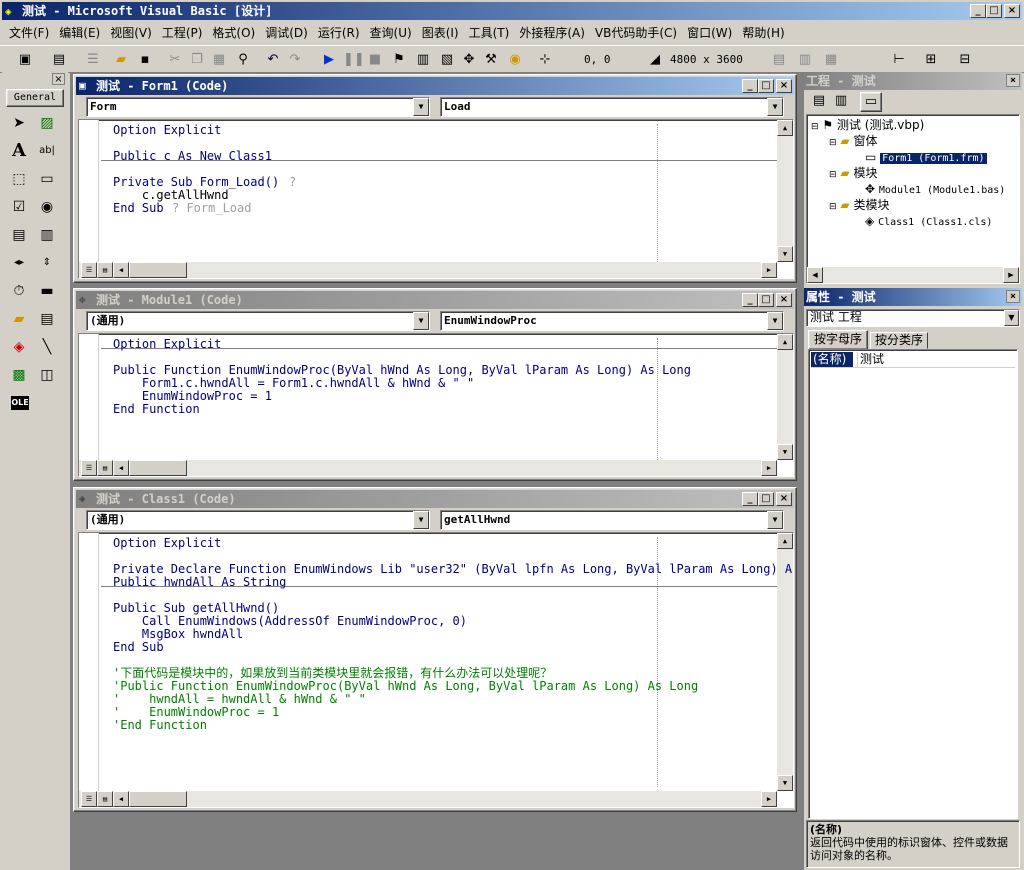  I want to click on class1-title-bar: ◈ 测试 - Class1 (Code) _ □ ×, so click(435, 499).